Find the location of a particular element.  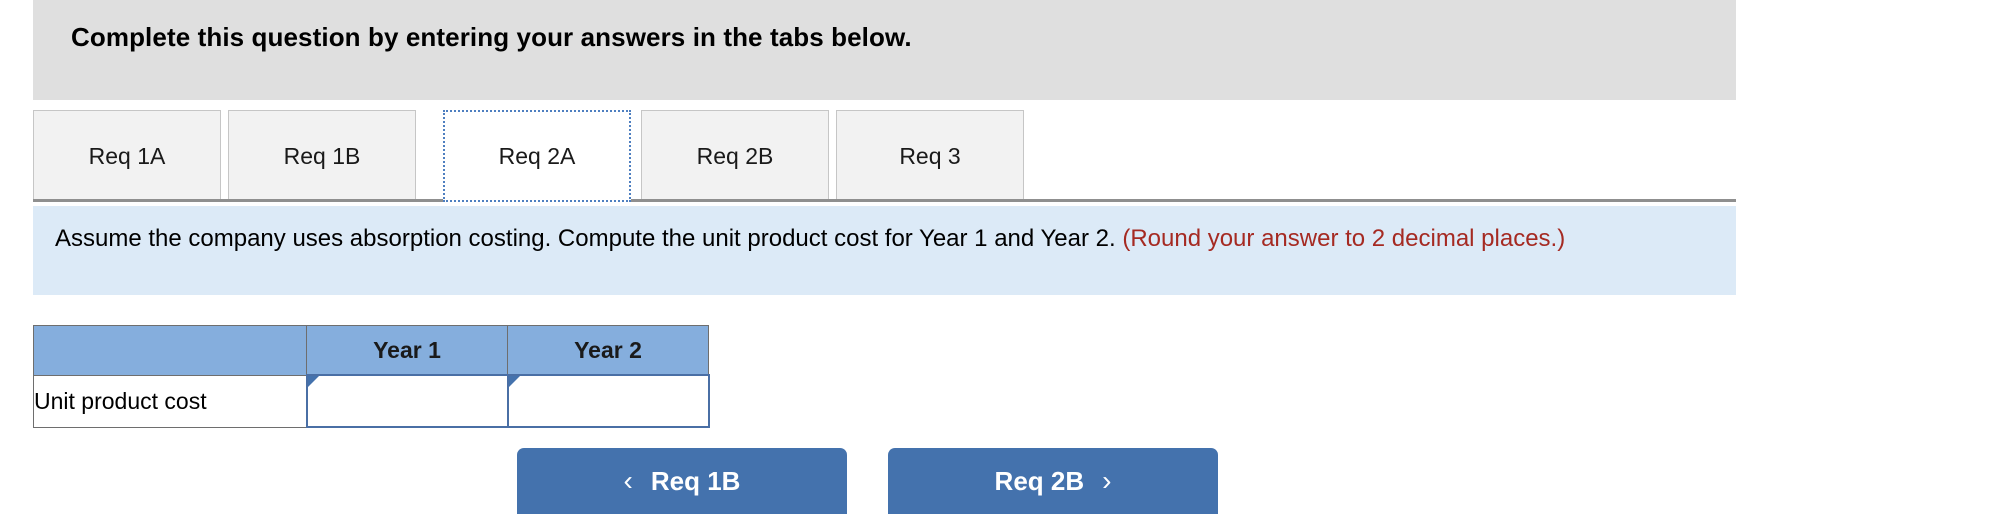

tab-req-2b: Req 2B is located at coordinates (735, 156).